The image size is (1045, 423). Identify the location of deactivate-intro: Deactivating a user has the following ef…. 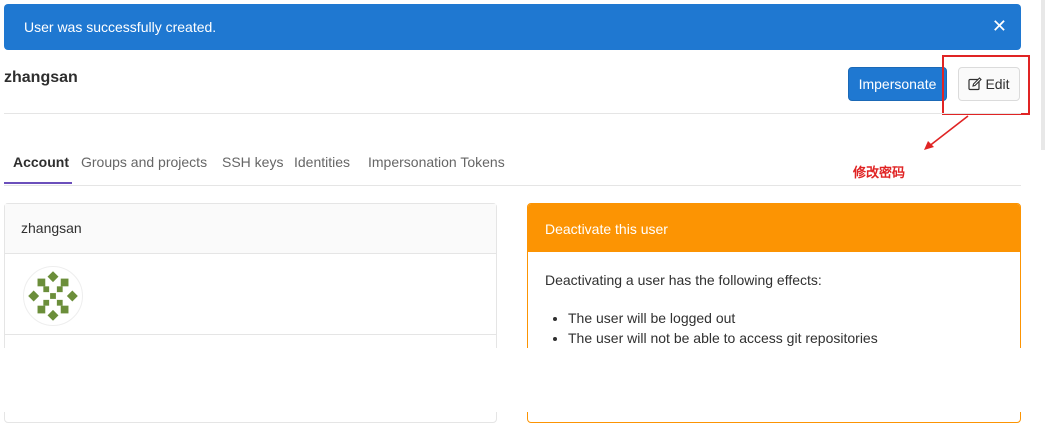
(683, 280).